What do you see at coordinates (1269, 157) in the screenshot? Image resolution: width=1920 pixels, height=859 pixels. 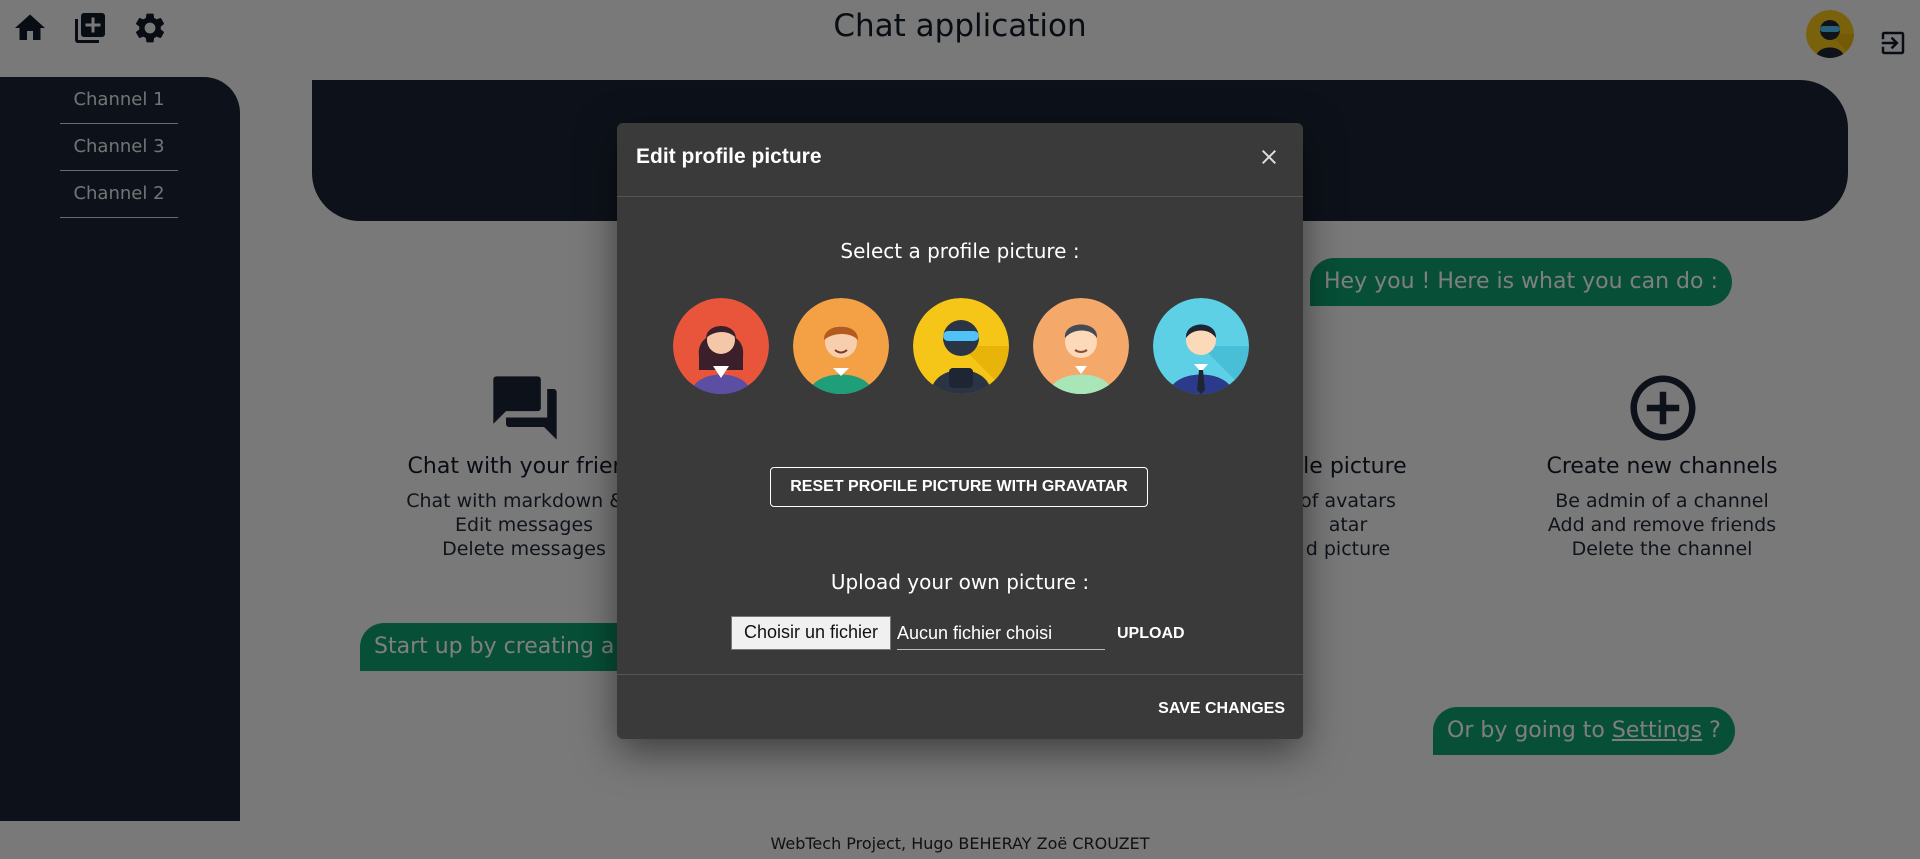 I see `close-icon` at bounding box center [1269, 157].